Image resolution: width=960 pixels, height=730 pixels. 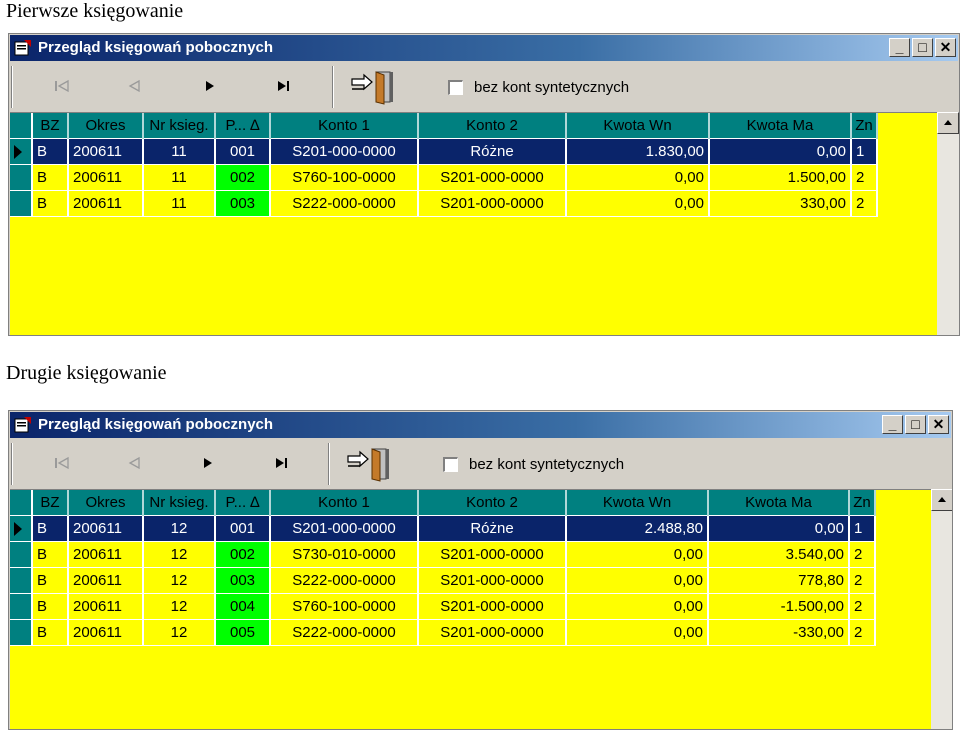 I want to click on cell-p: 001, so click(x=243, y=528).